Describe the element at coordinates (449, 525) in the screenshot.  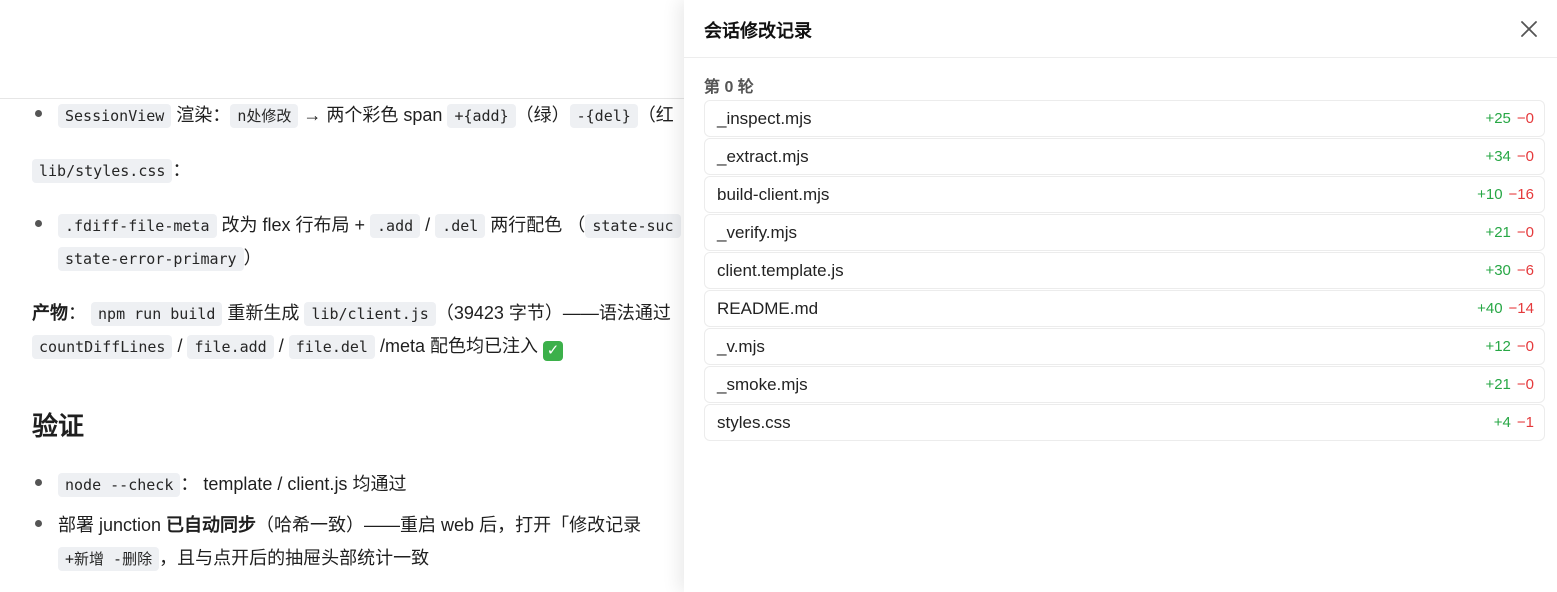
I see `text: （哈希一致）——重启 web 后，打开「修改记录` at that location.